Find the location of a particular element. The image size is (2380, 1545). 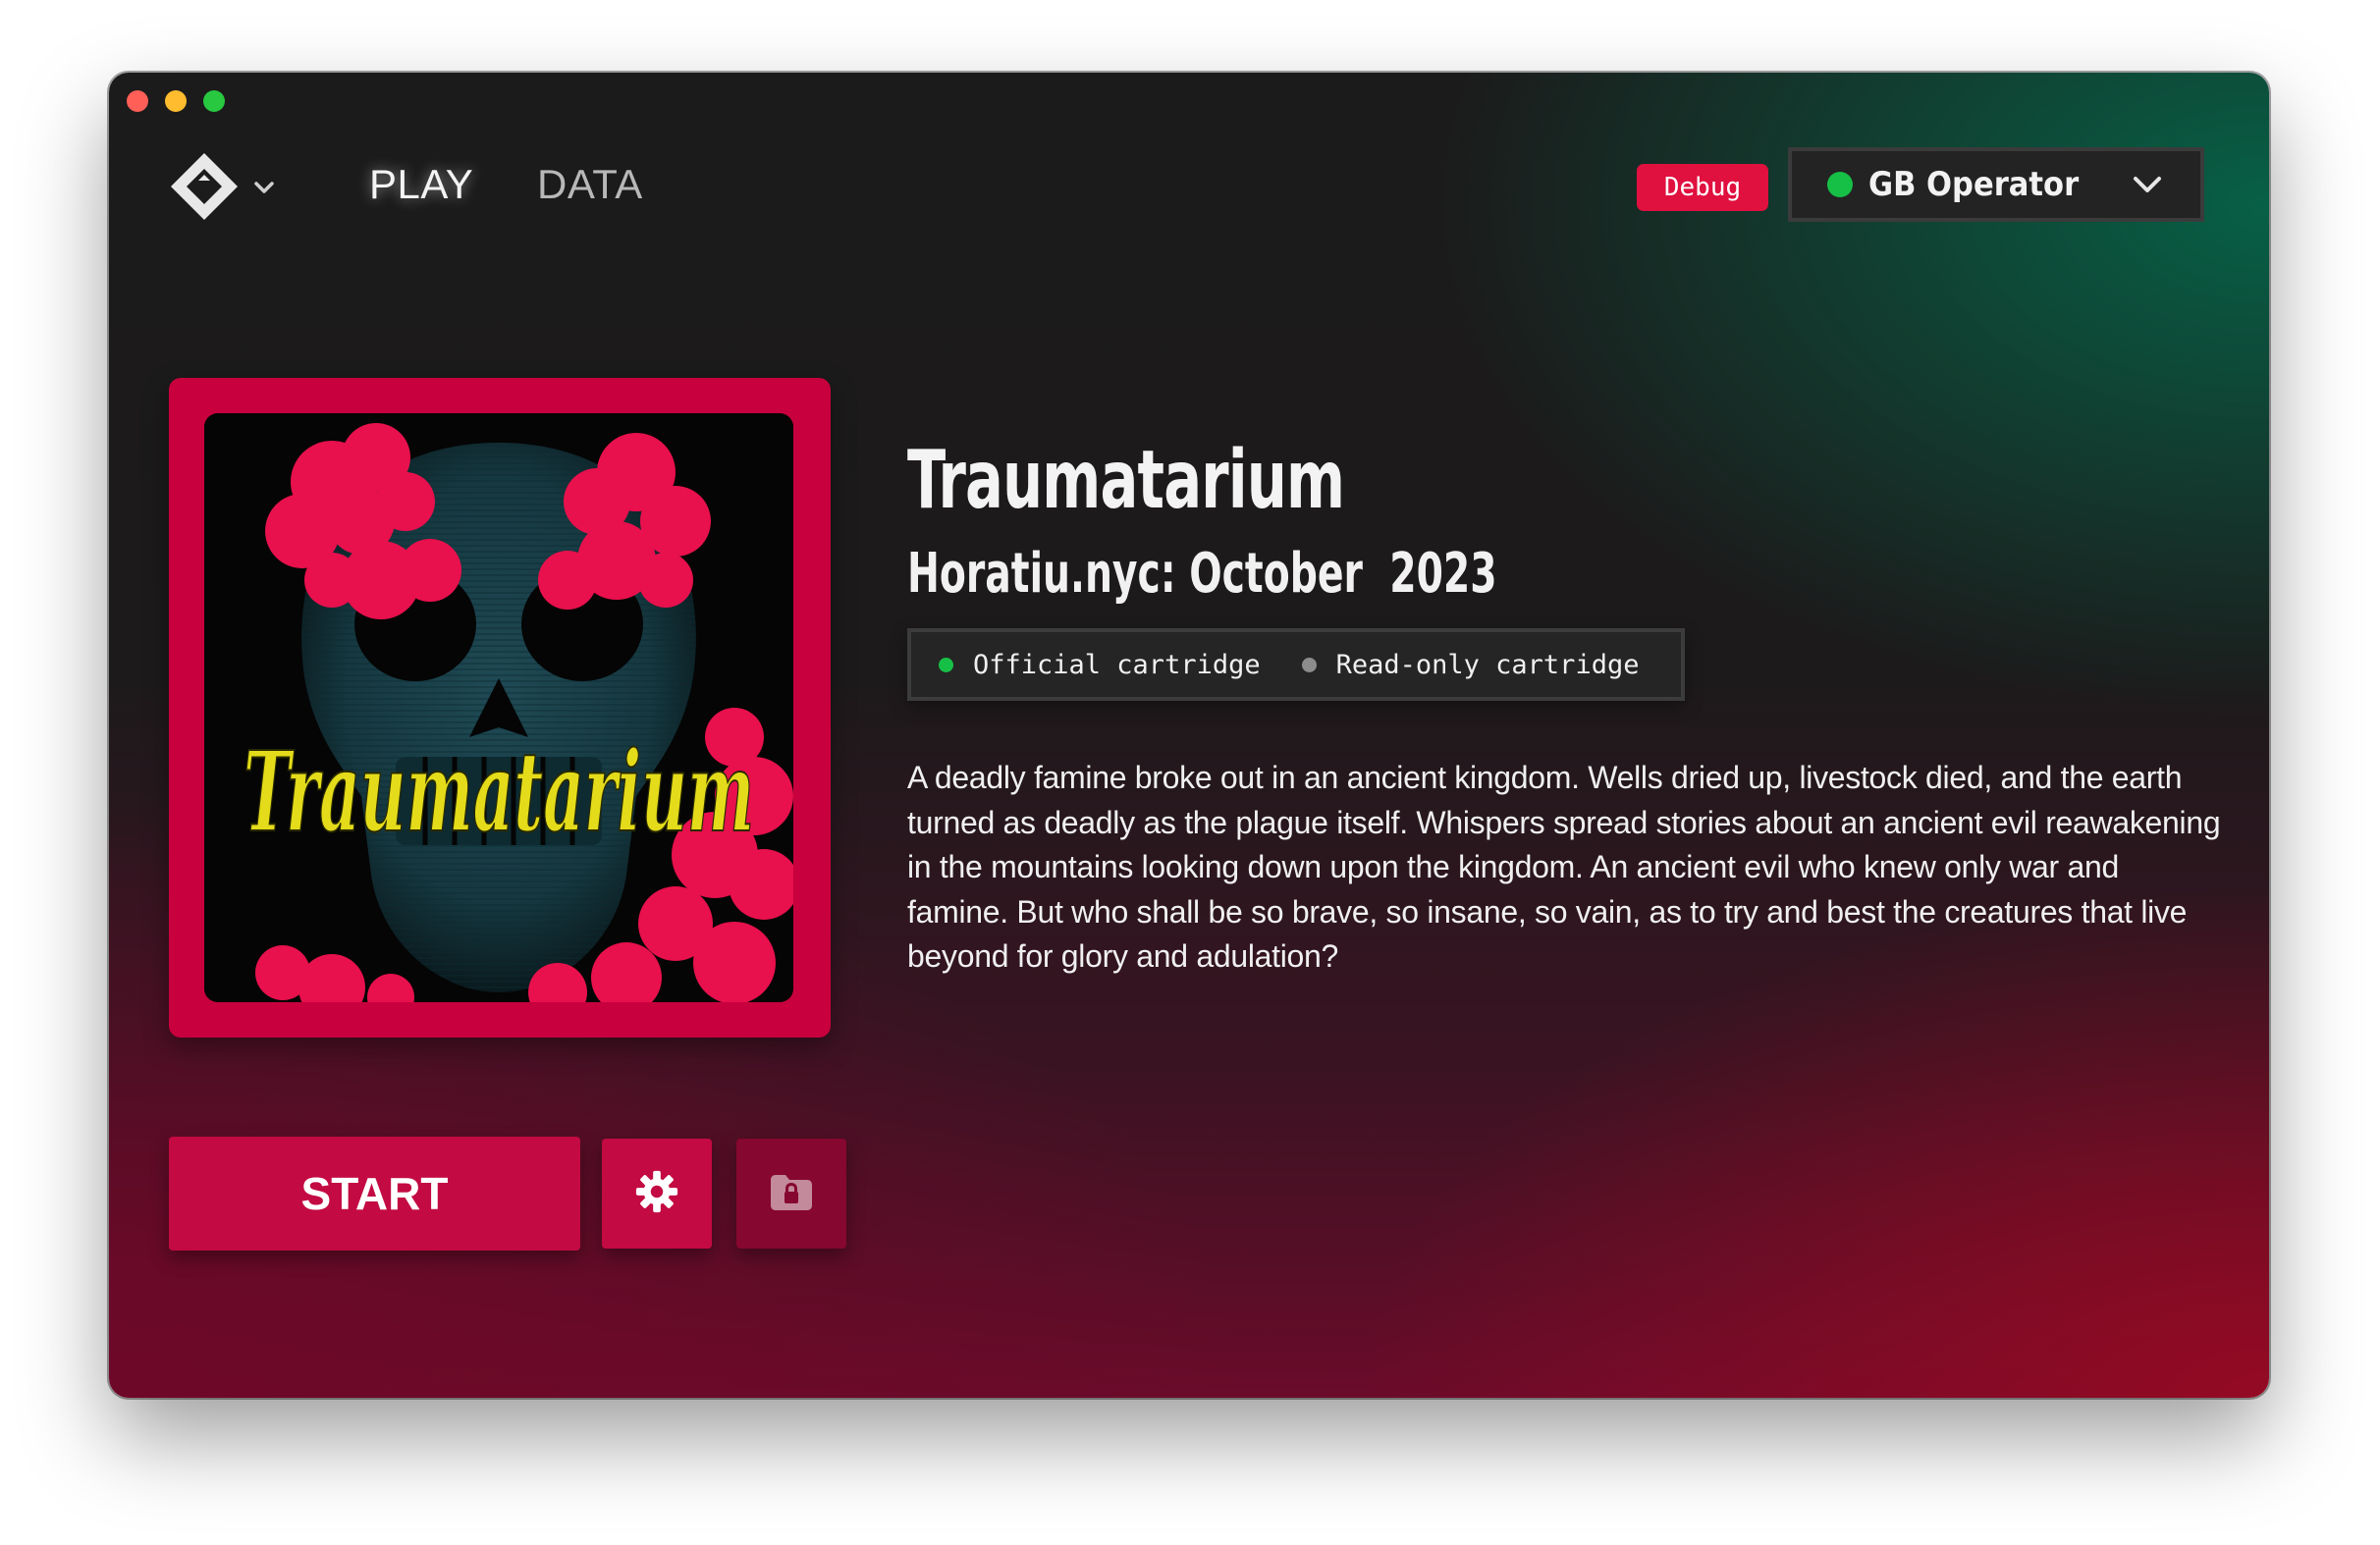

nav-tab-play: PLAY is located at coordinates (421, 185).